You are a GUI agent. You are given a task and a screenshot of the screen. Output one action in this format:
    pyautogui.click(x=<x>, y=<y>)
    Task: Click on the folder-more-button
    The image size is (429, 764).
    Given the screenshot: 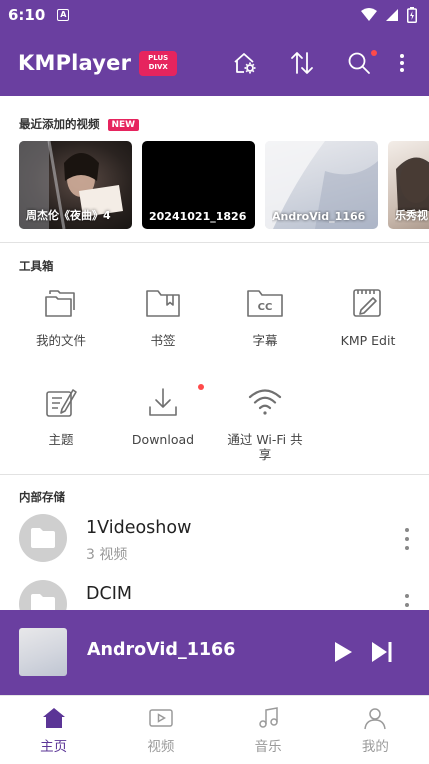 What is the action you would take?
    pyautogui.click(x=407, y=539)
    